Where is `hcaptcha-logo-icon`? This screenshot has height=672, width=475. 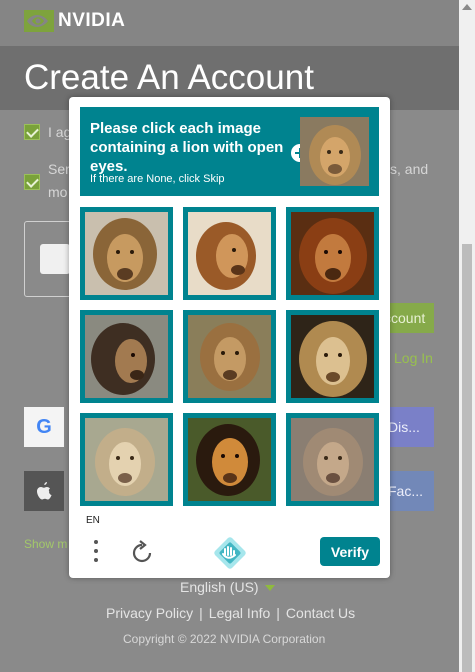 hcaptcha-logo-icon is located at coordinates (230, 553).